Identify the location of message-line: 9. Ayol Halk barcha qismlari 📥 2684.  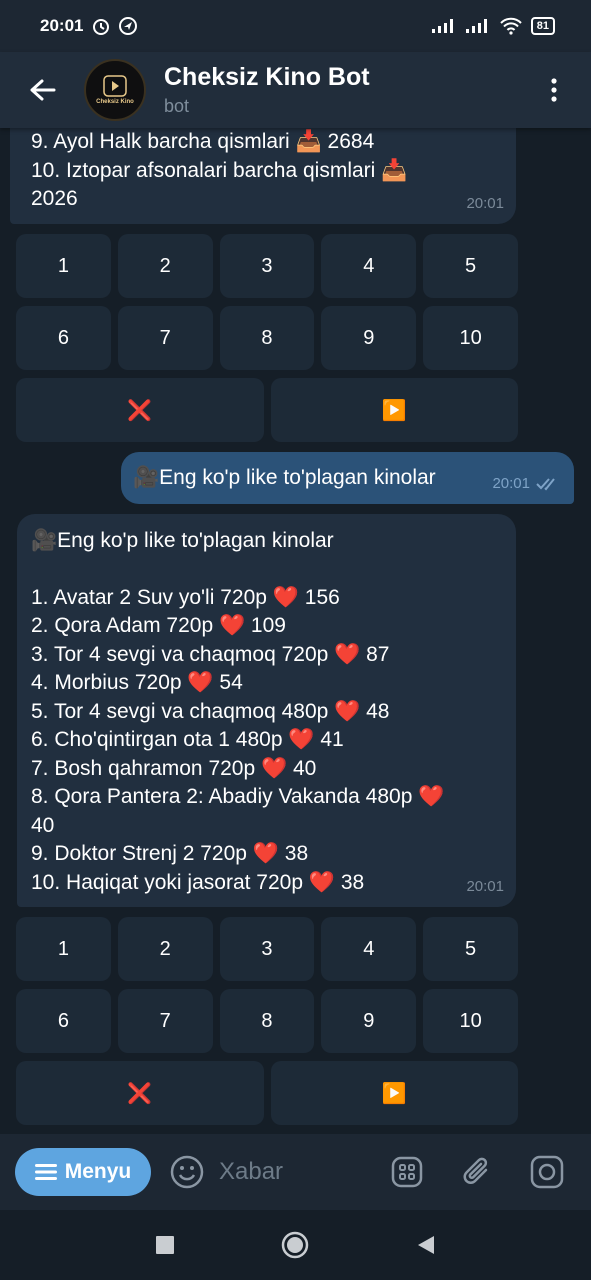
(203, 141).